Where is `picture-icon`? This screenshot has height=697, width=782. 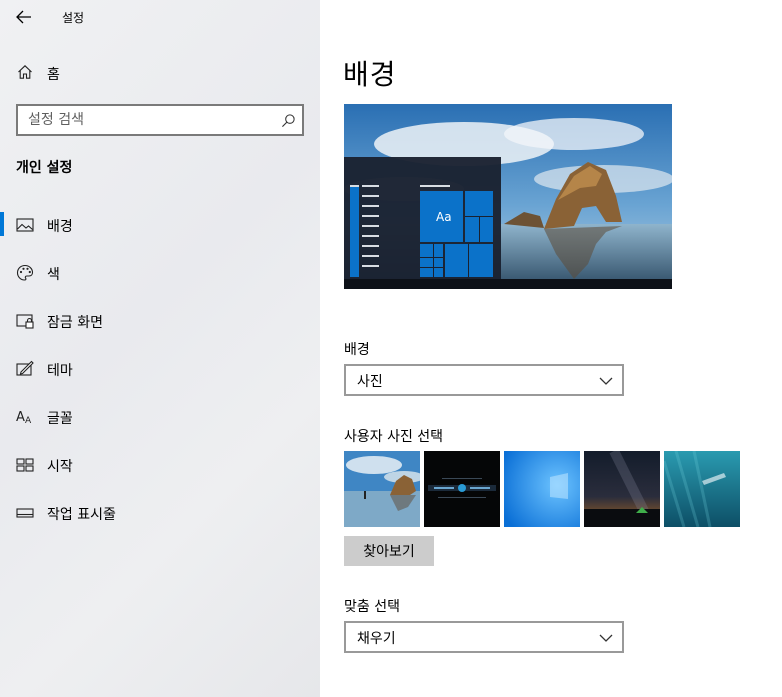
picture-icon is located at coordinates (25, 225).